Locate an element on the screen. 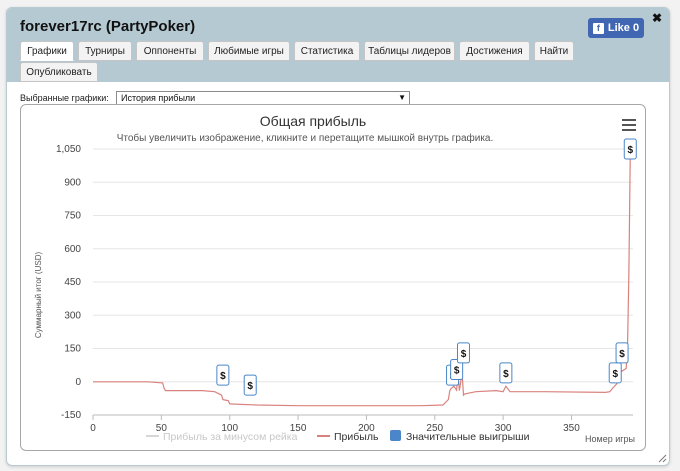  y-ticks: -150 0 150 300 450 600 750 900 1,050 is located at coordinates (68, 282).